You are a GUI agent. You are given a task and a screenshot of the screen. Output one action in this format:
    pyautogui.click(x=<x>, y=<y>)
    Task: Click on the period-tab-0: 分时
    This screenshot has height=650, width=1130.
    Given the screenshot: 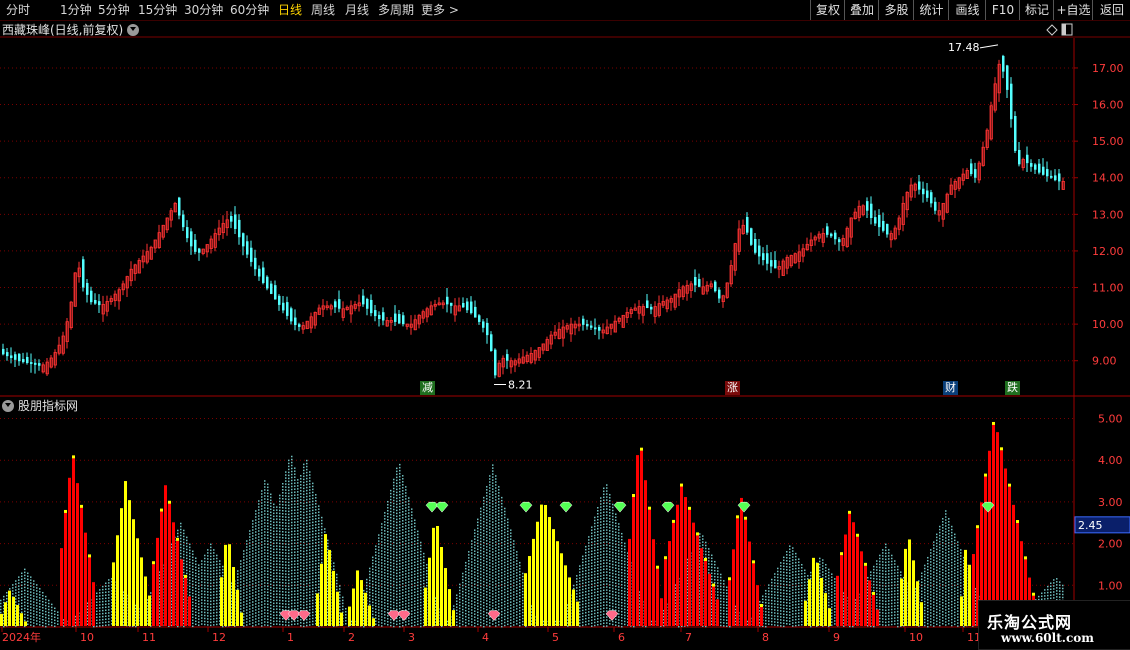 What is the action you would take?
    pyautogui.click(x=18, y=10)
    